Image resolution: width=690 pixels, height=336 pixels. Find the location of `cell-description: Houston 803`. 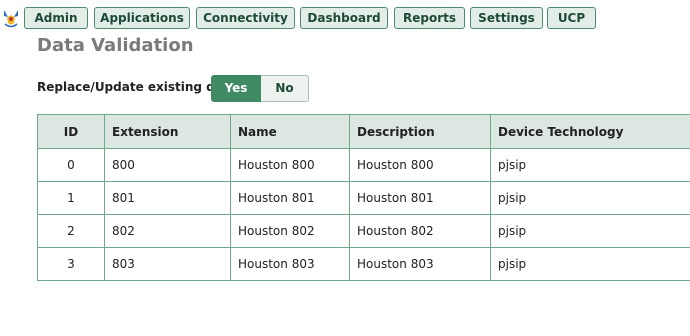

cell-description: Houston 803 is located at coordinates (420, 264).